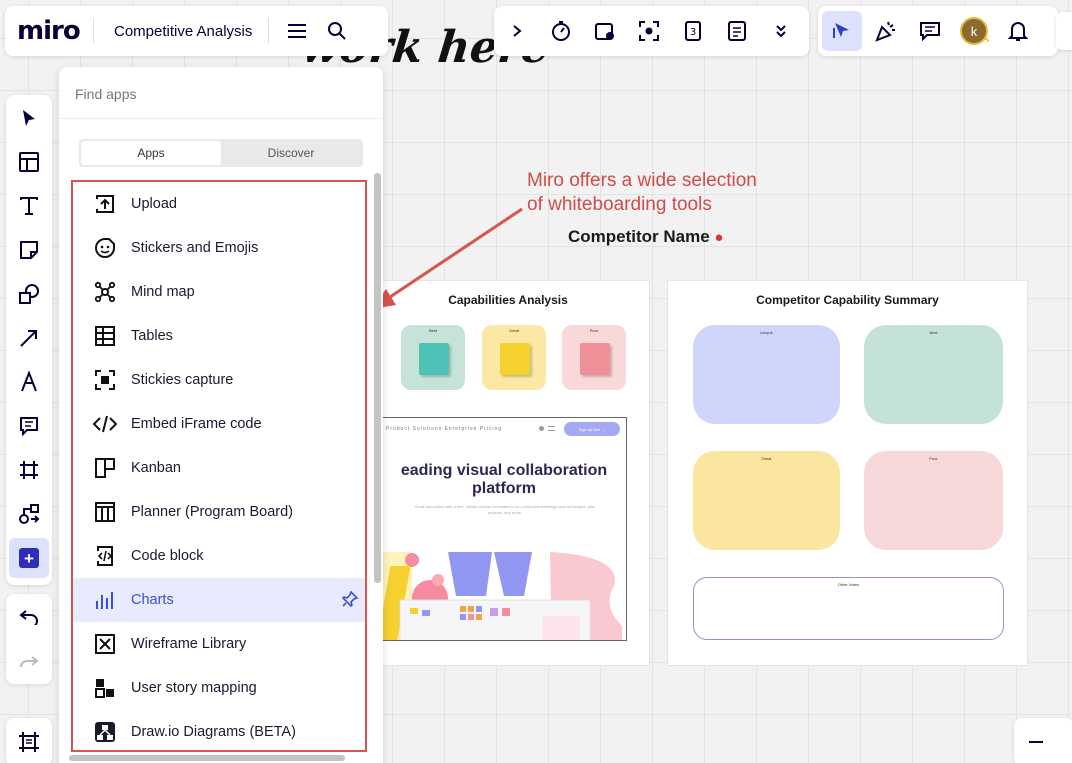 Image resolution: width=1072 pixels, height=763 pixels. Describe the element at coordinates (781, 31) in the screenshot. I see `more-tools-button` at that location.